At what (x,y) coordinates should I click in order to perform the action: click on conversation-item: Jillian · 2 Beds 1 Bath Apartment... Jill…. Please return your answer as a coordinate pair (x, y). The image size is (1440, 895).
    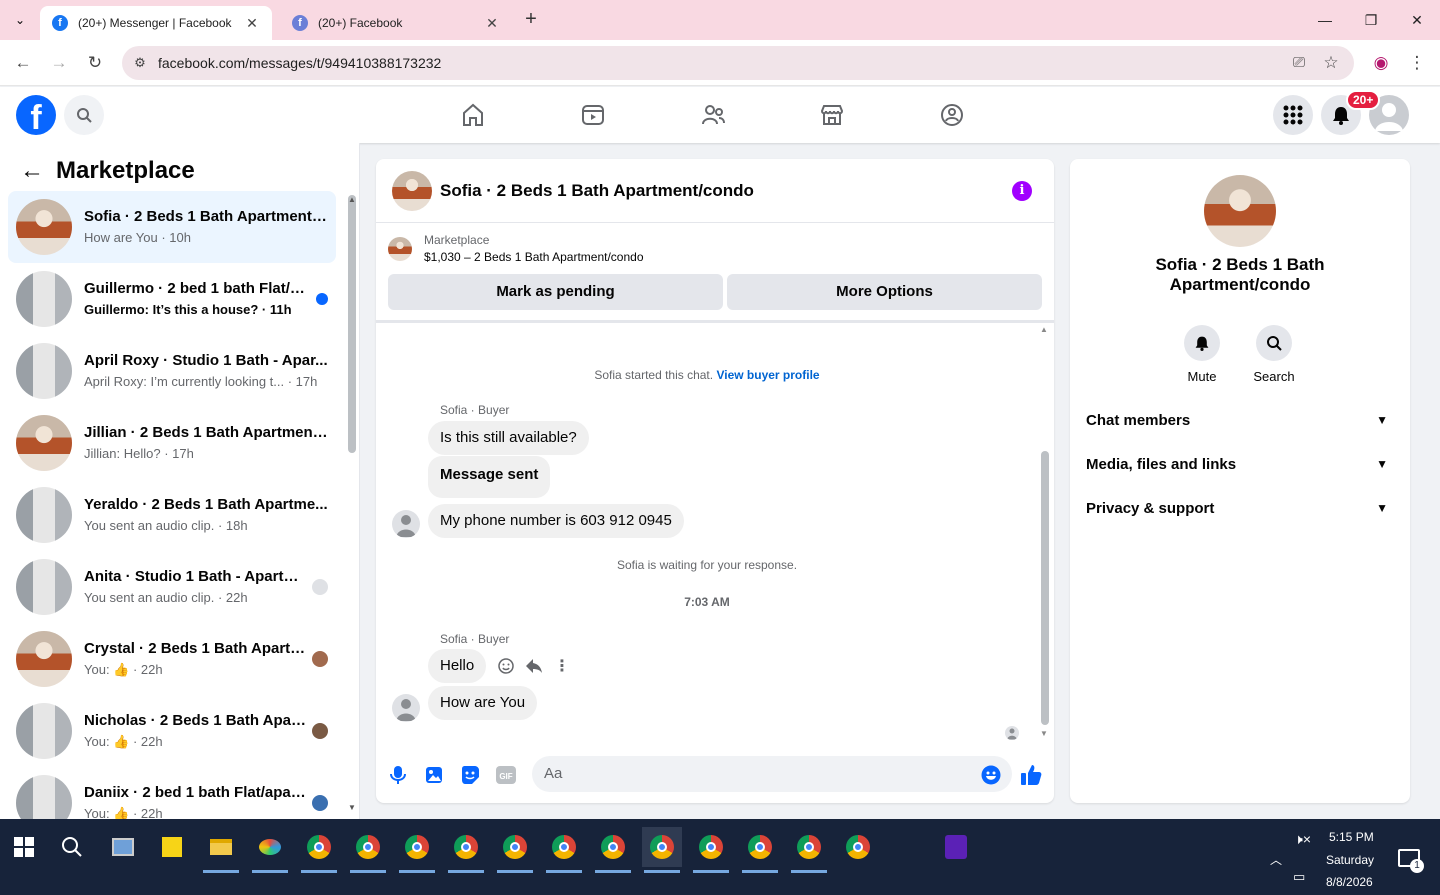
    Looking at the image, I should click on (172, 443).